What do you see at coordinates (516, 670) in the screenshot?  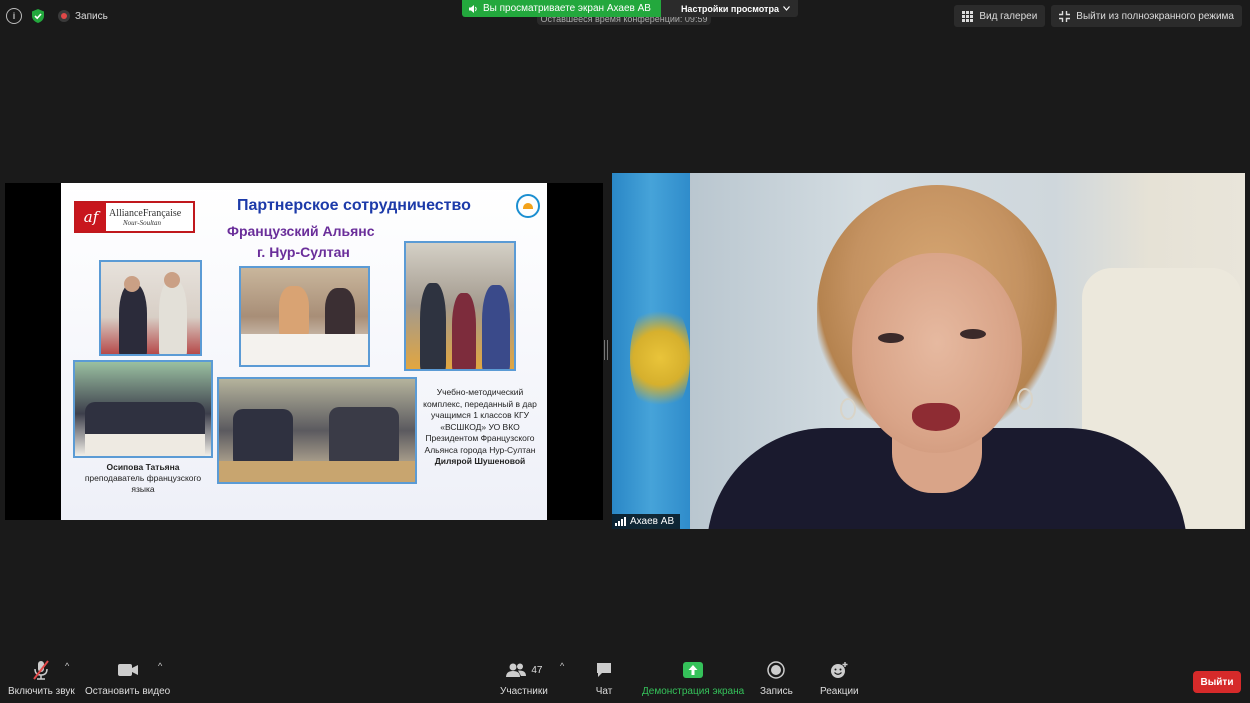 I see `participants-icon` at bounding box center [516, 670].